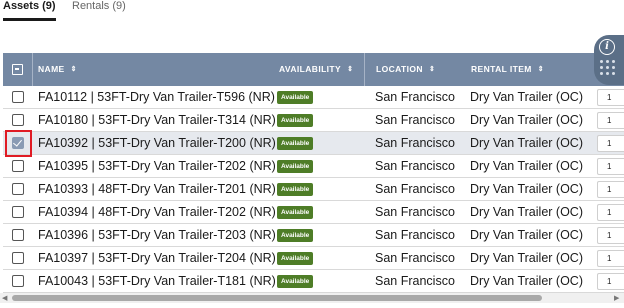 This screenshot has height=308, width=624. Describe the element at coordinates (157, 120) in the screenshot. I see `asset-name: FA10180 | 53FT-Dry Van Trailer-T314 (NR)` at that location.